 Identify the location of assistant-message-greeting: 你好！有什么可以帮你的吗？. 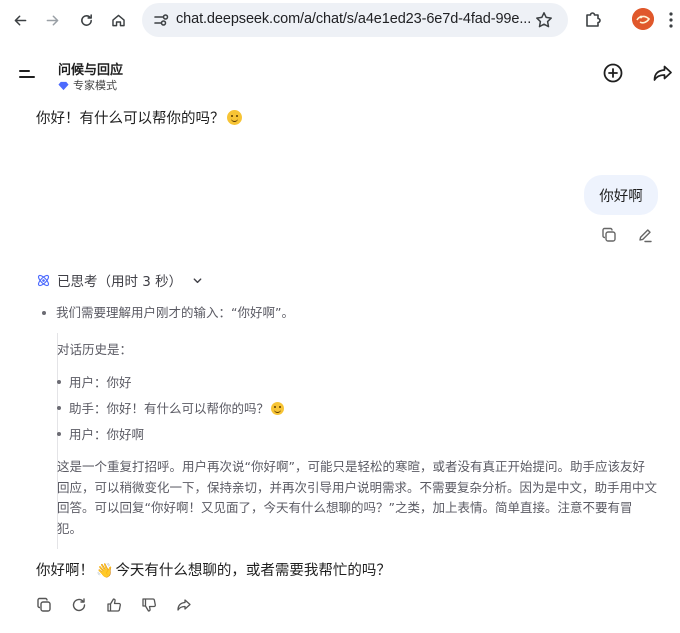
(139, 117).